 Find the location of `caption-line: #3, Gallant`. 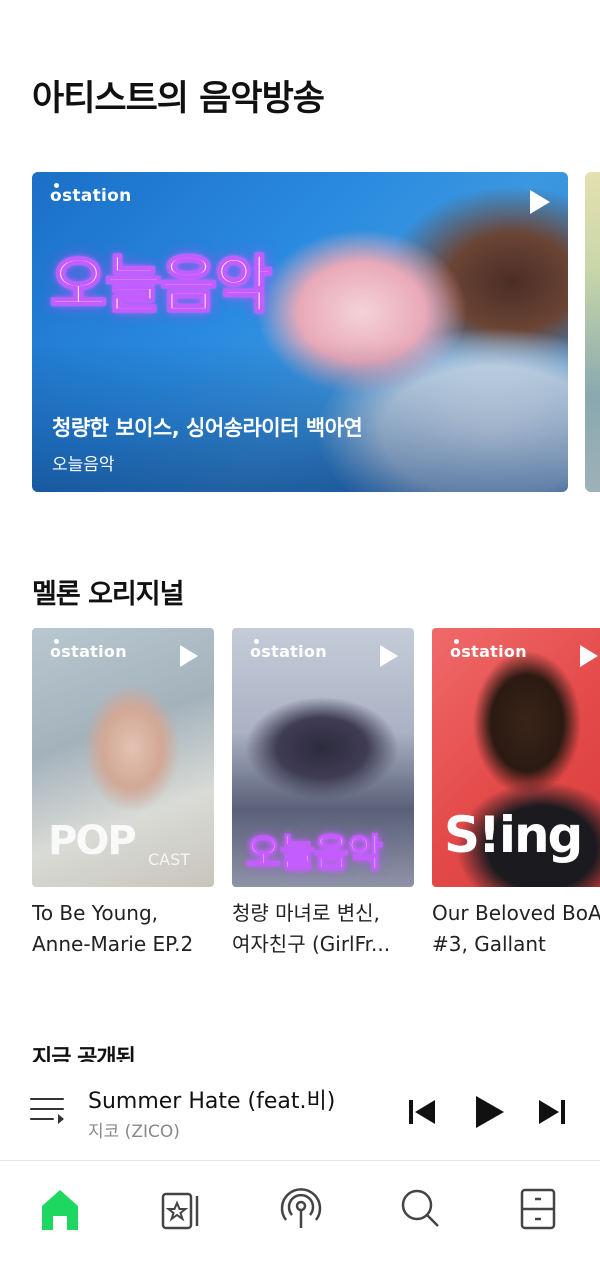

caption-line: #3, Gallant is located at coordinates (489, 944).